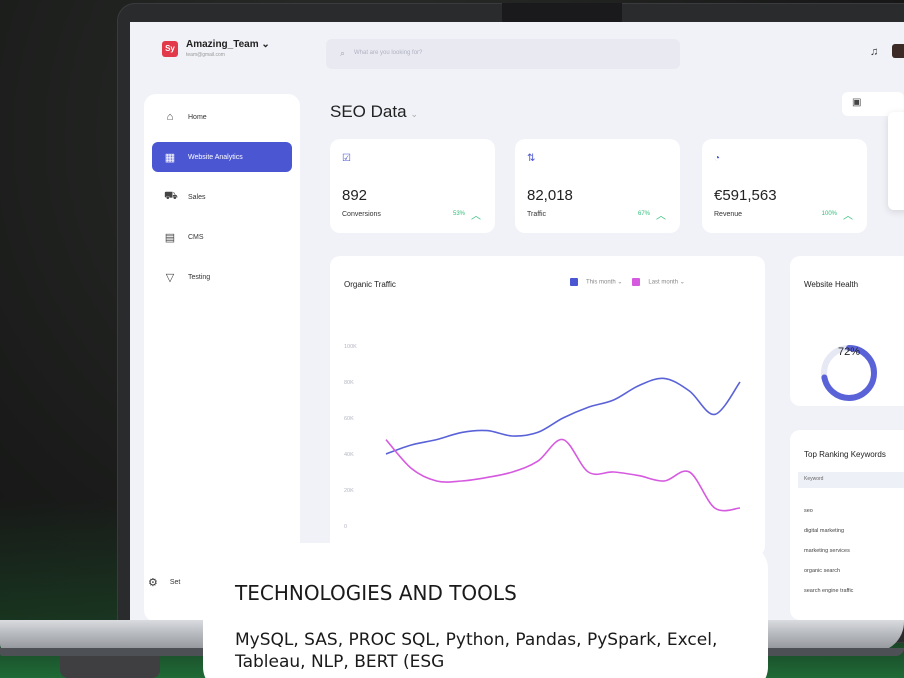 The width and height of the screenshot is (904, 678). Describe the element at coordinates (857, 102) in the screenshot. I see `calendar-icon: ▣` at that location.